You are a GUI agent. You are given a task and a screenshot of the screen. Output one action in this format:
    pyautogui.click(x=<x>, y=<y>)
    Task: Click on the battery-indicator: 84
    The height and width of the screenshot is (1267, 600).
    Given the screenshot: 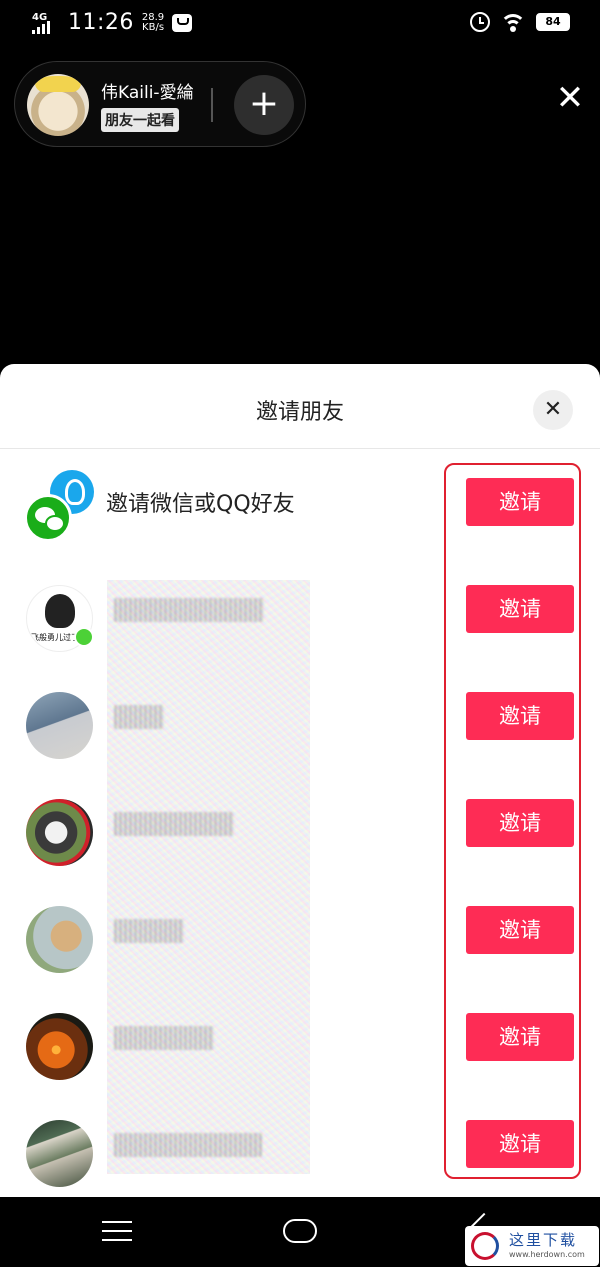 What is the action you would take?
    pyautogui.click(x=553, y=22)
    